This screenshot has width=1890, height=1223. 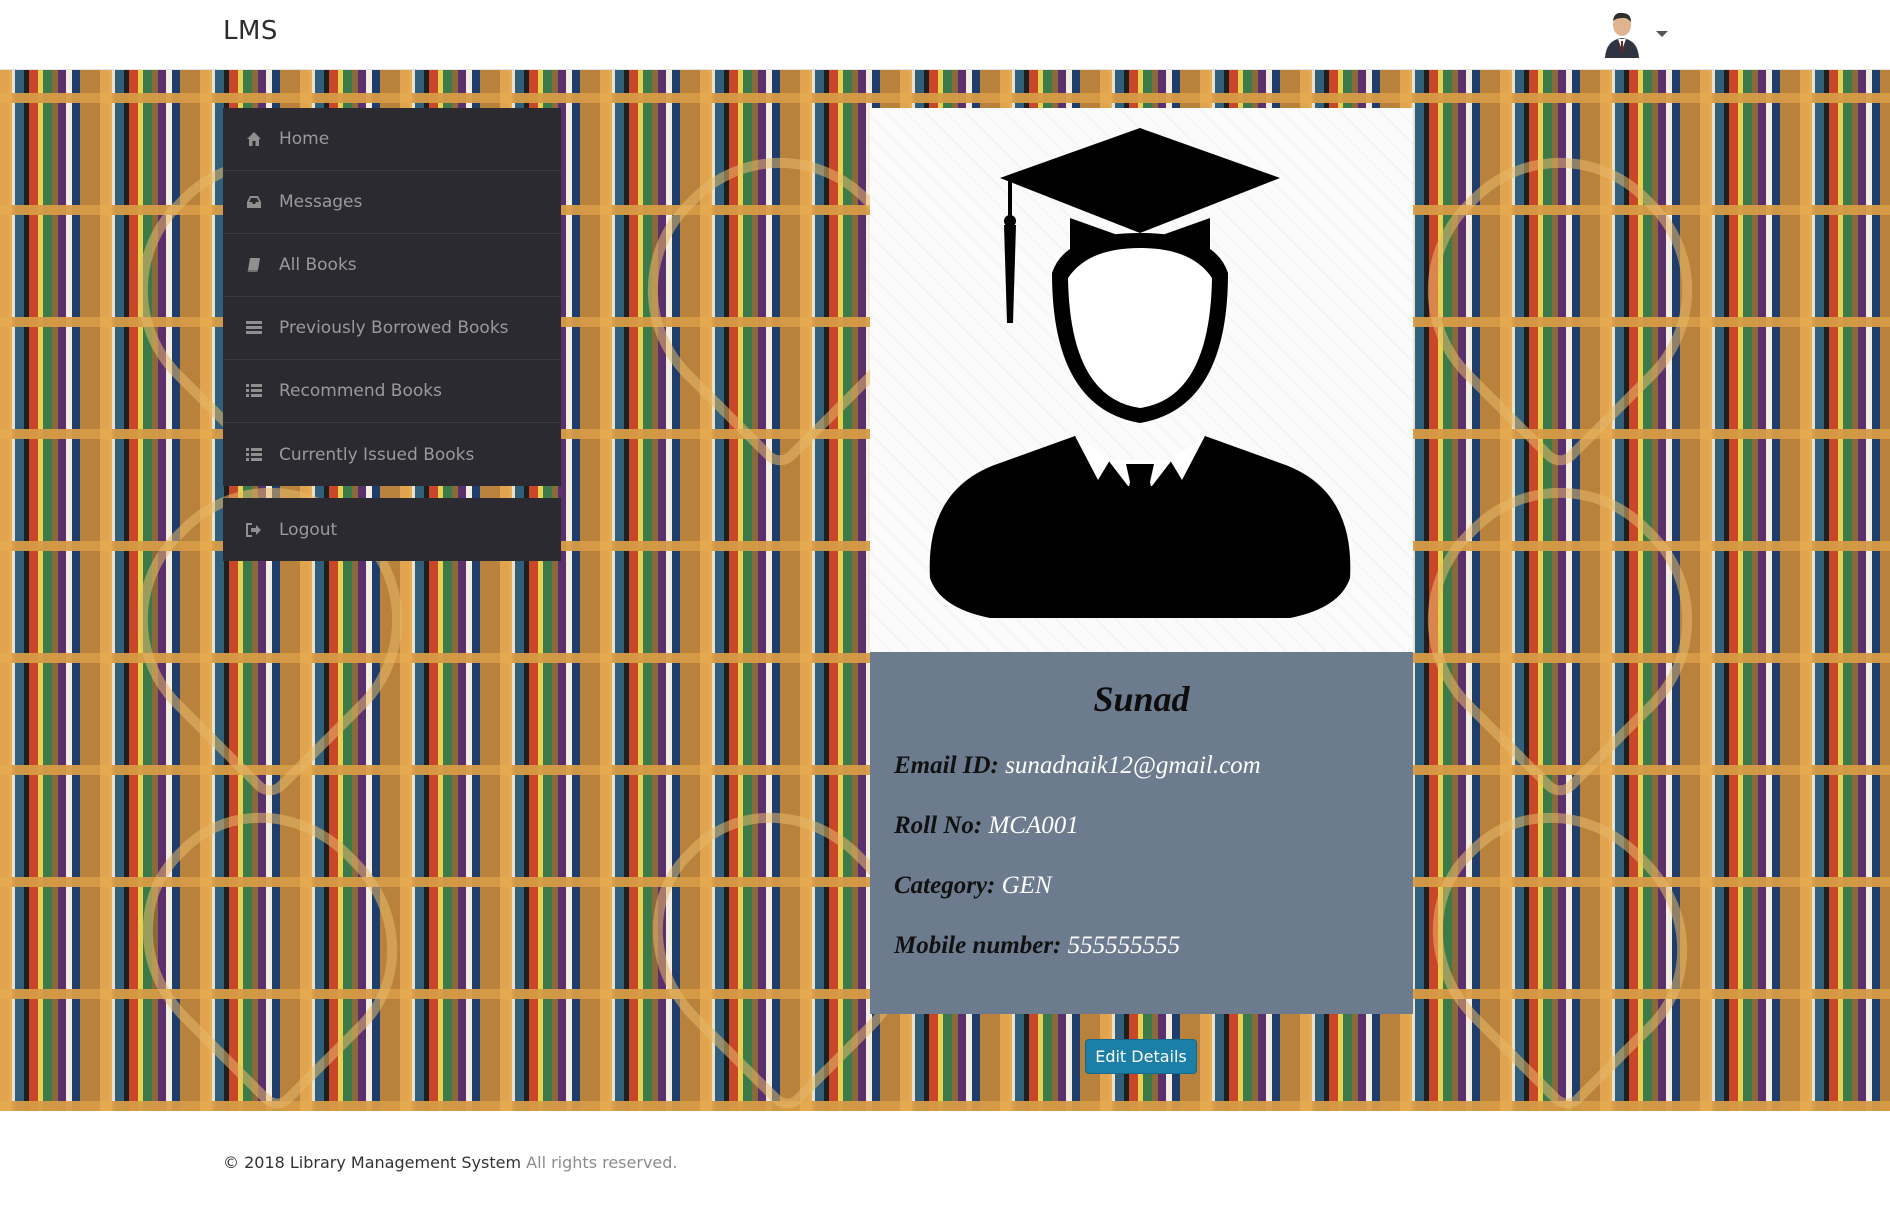 I want to click on graduate-avatar-icon, so click(x=1140, y=373).